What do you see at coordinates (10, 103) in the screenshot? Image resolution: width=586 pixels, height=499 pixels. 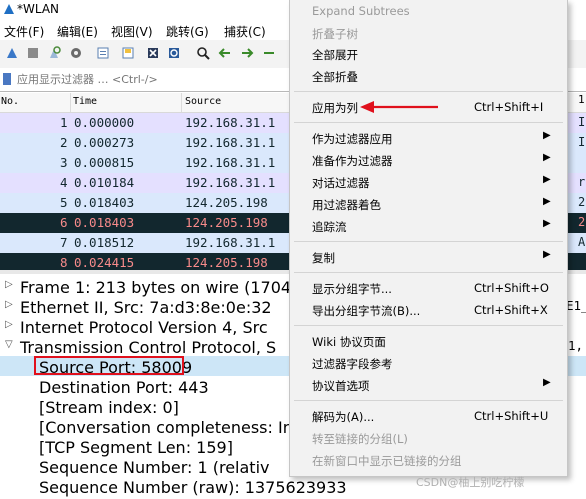 I see `column-header-no: No.` at bounding box center [10, 103].